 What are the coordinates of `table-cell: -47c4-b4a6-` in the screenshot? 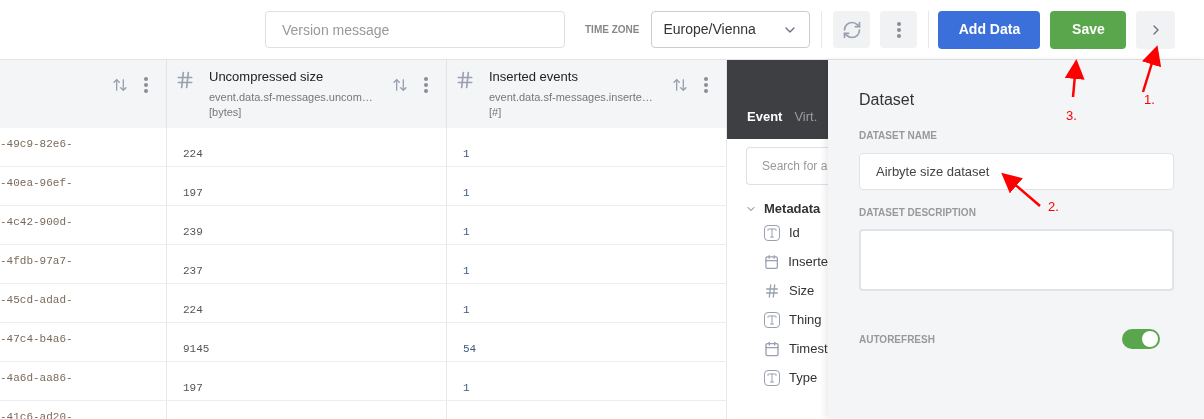 It's located at (36, 339).